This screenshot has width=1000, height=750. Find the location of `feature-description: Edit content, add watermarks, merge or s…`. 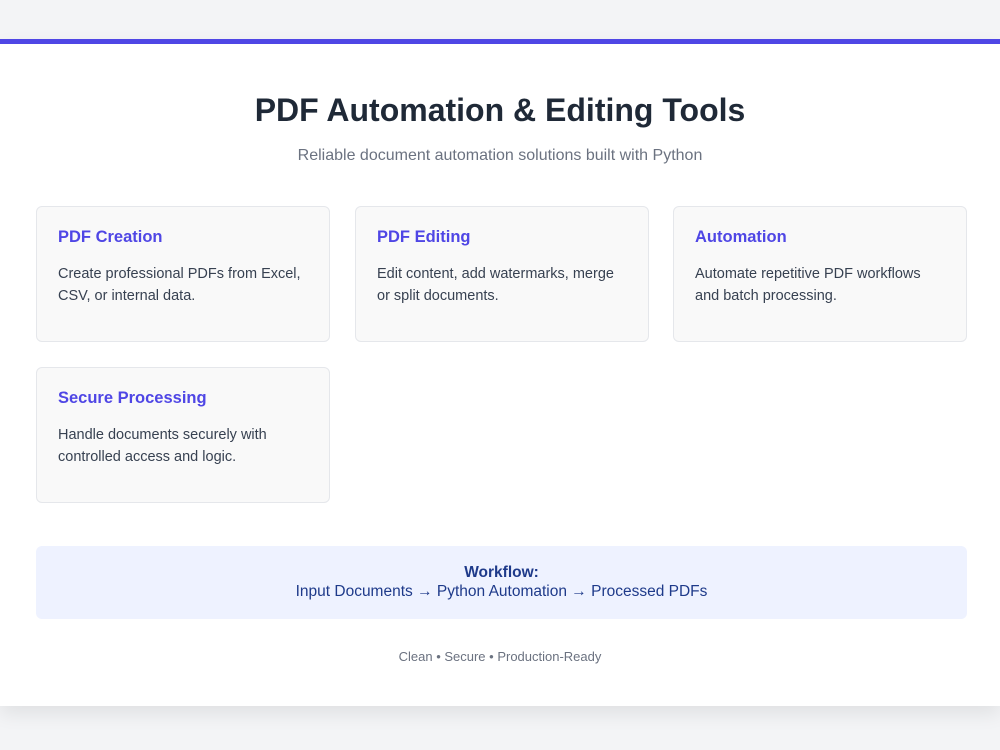

feature-description: Edit content, add watermarks, merge or s… is located at coordinates (495, 285).